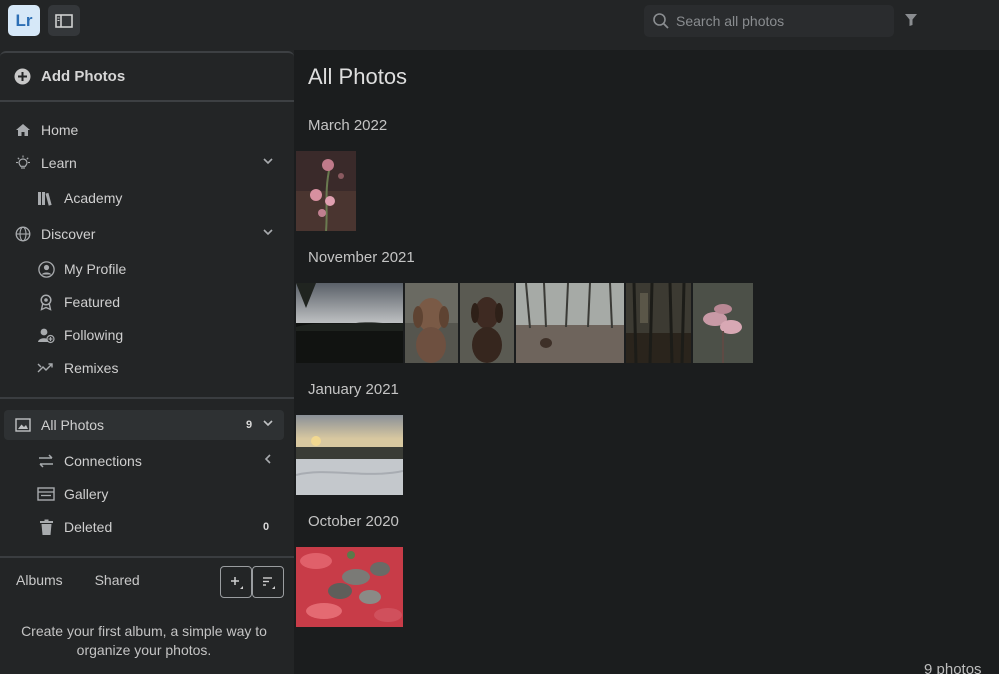 The height and width of the screenshot is (674, 999). I want to click on profile-icon, so click(46, 269).